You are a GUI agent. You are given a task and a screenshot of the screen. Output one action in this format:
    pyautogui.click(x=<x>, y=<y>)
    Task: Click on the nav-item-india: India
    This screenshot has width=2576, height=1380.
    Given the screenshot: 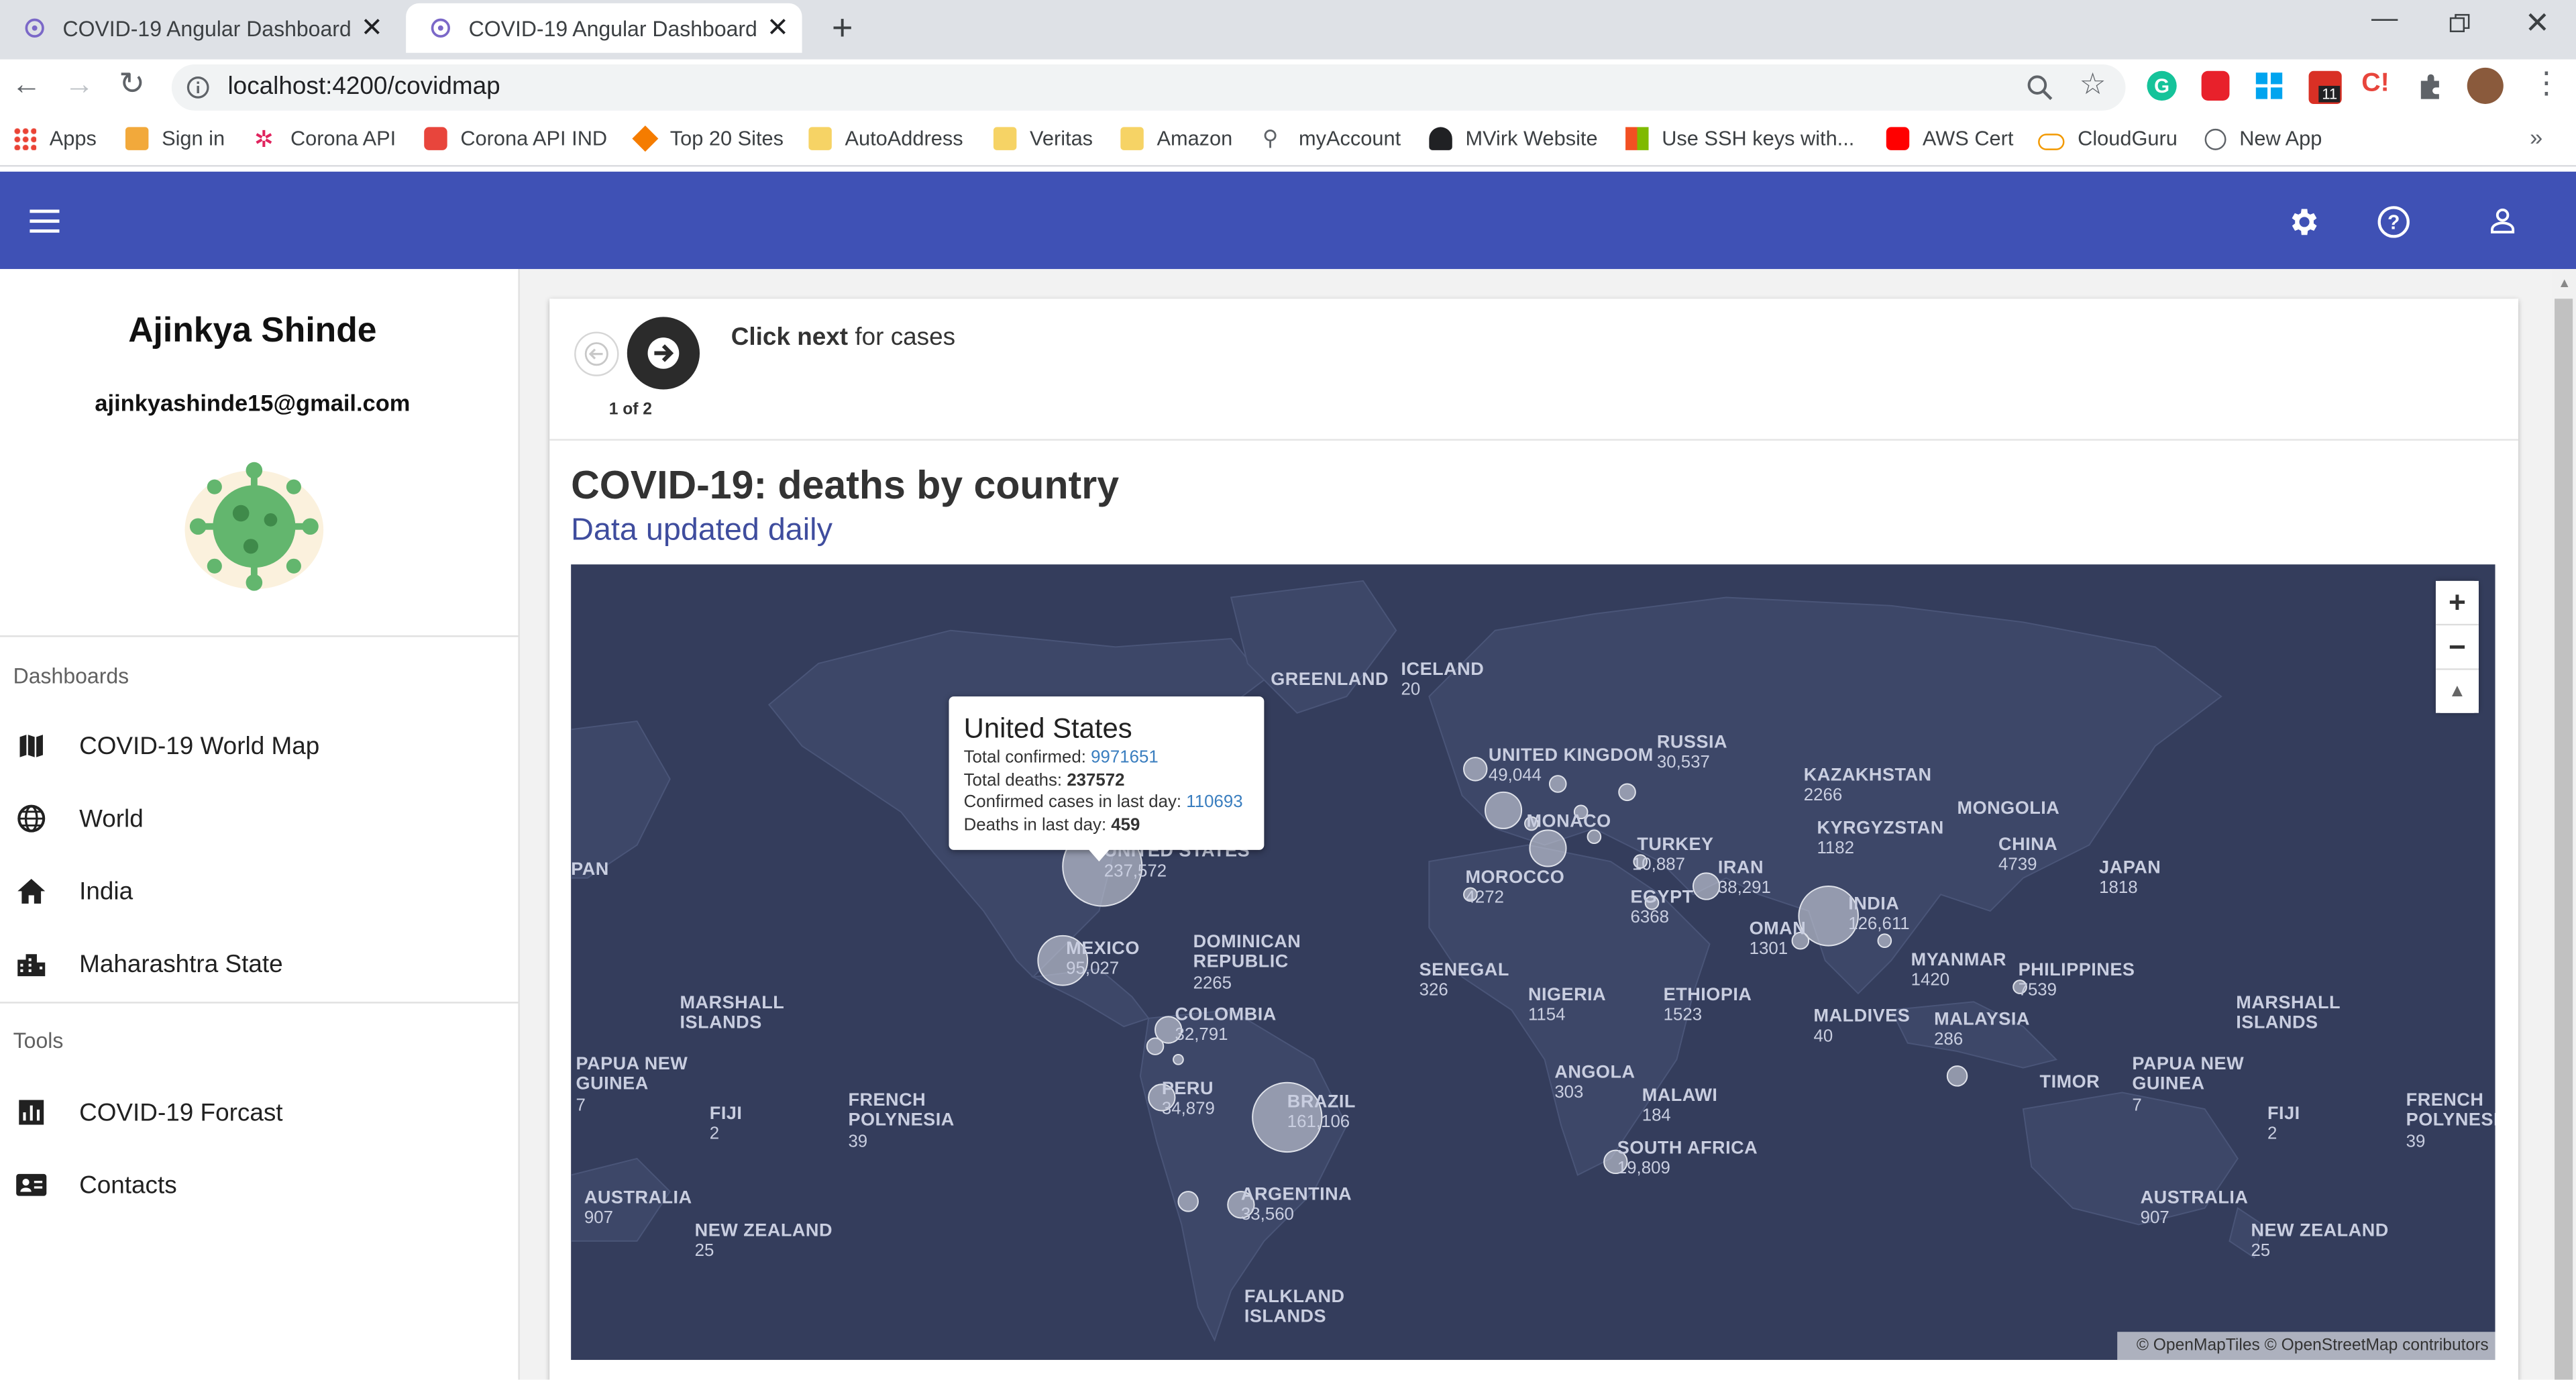 What is the action you would take?
    pyautogui.click(x=259, y=891)
    